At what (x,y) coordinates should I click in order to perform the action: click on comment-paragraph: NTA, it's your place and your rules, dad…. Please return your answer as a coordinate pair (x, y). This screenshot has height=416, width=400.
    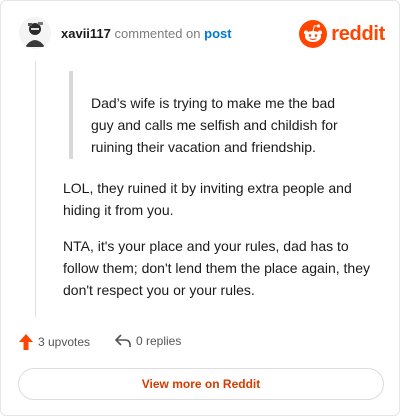
    Looking at the image, I should click on (216, 268).